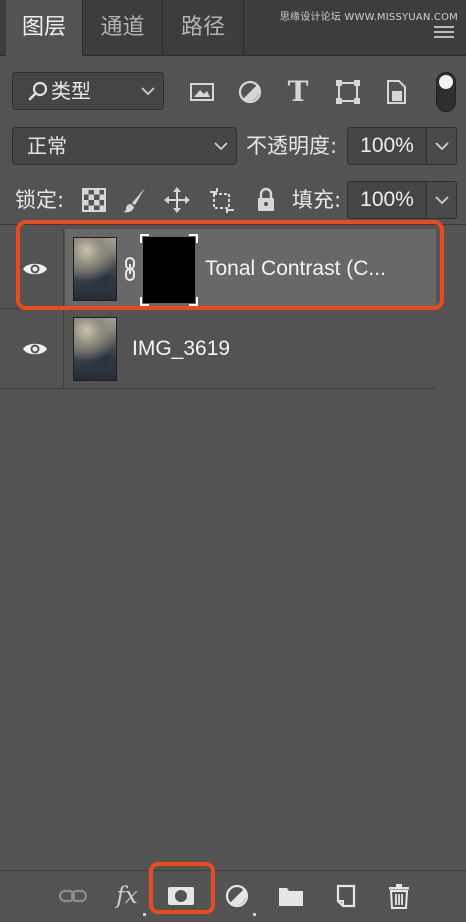 The image size is (466, 922). Describe the element at coordinates (399, 896) in the screenshot. I see `trash-icon` at that location.